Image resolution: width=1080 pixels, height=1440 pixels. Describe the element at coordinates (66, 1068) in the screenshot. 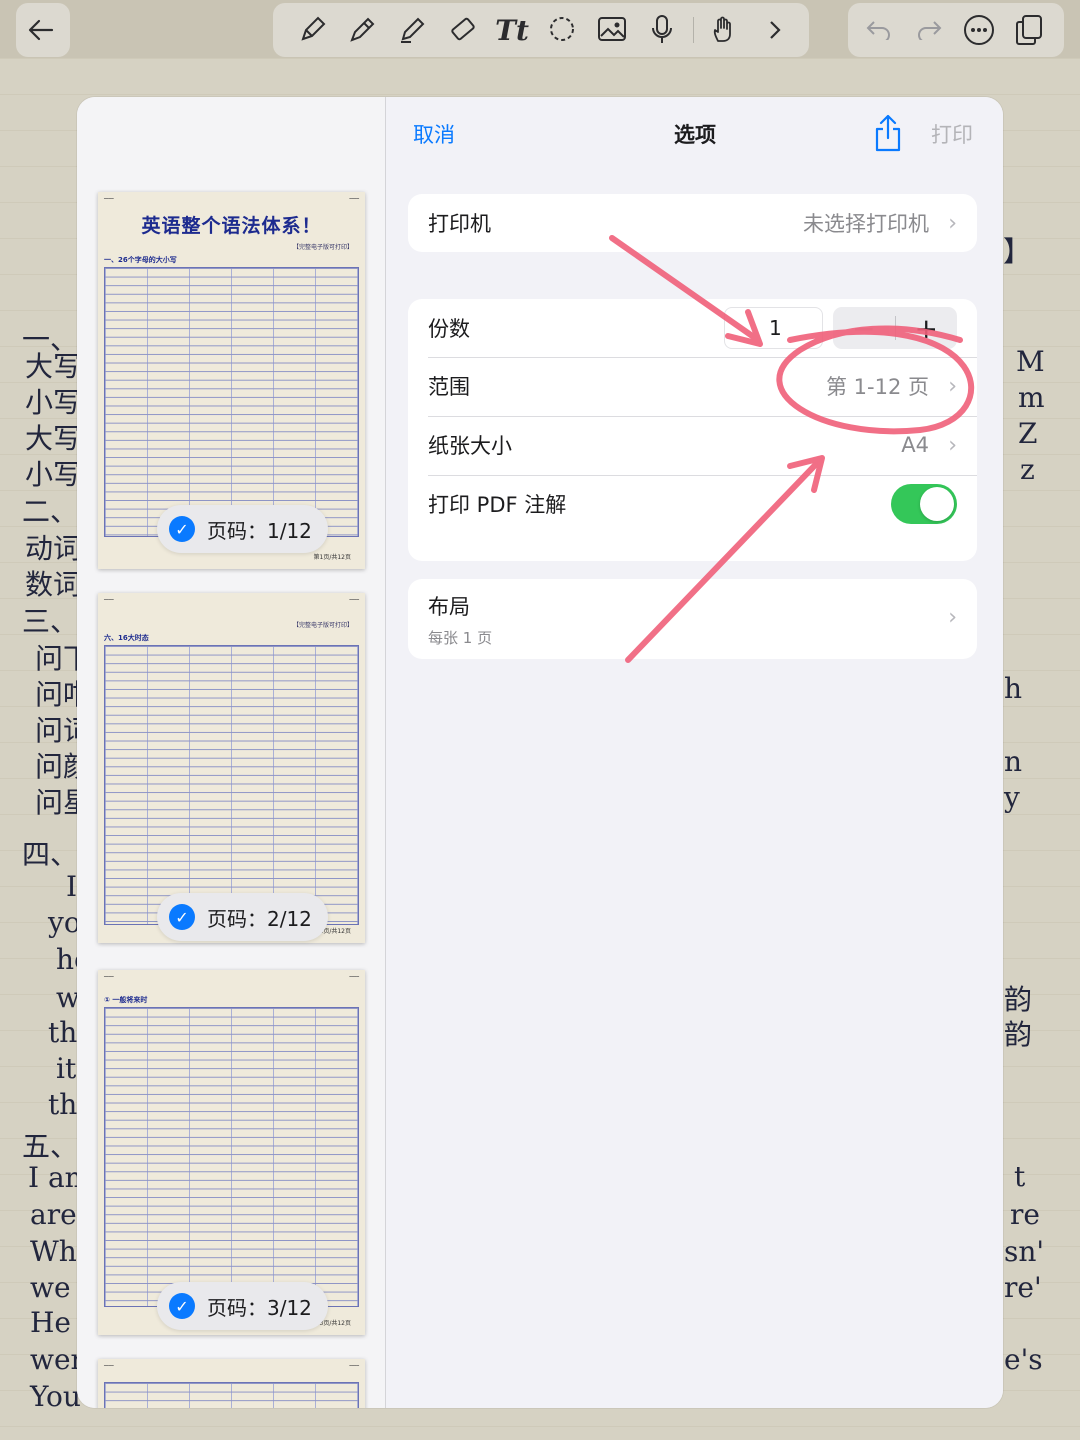

I see `notebook-text: it` at that location.